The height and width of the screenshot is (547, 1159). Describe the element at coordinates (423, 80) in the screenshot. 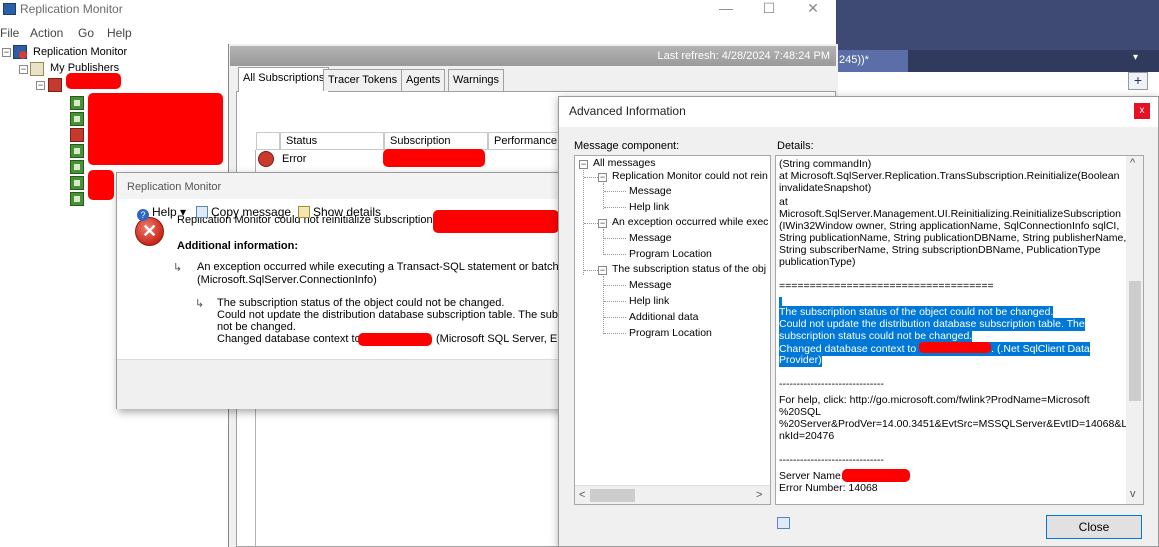

I see `tab-agents: Agents` at that location.